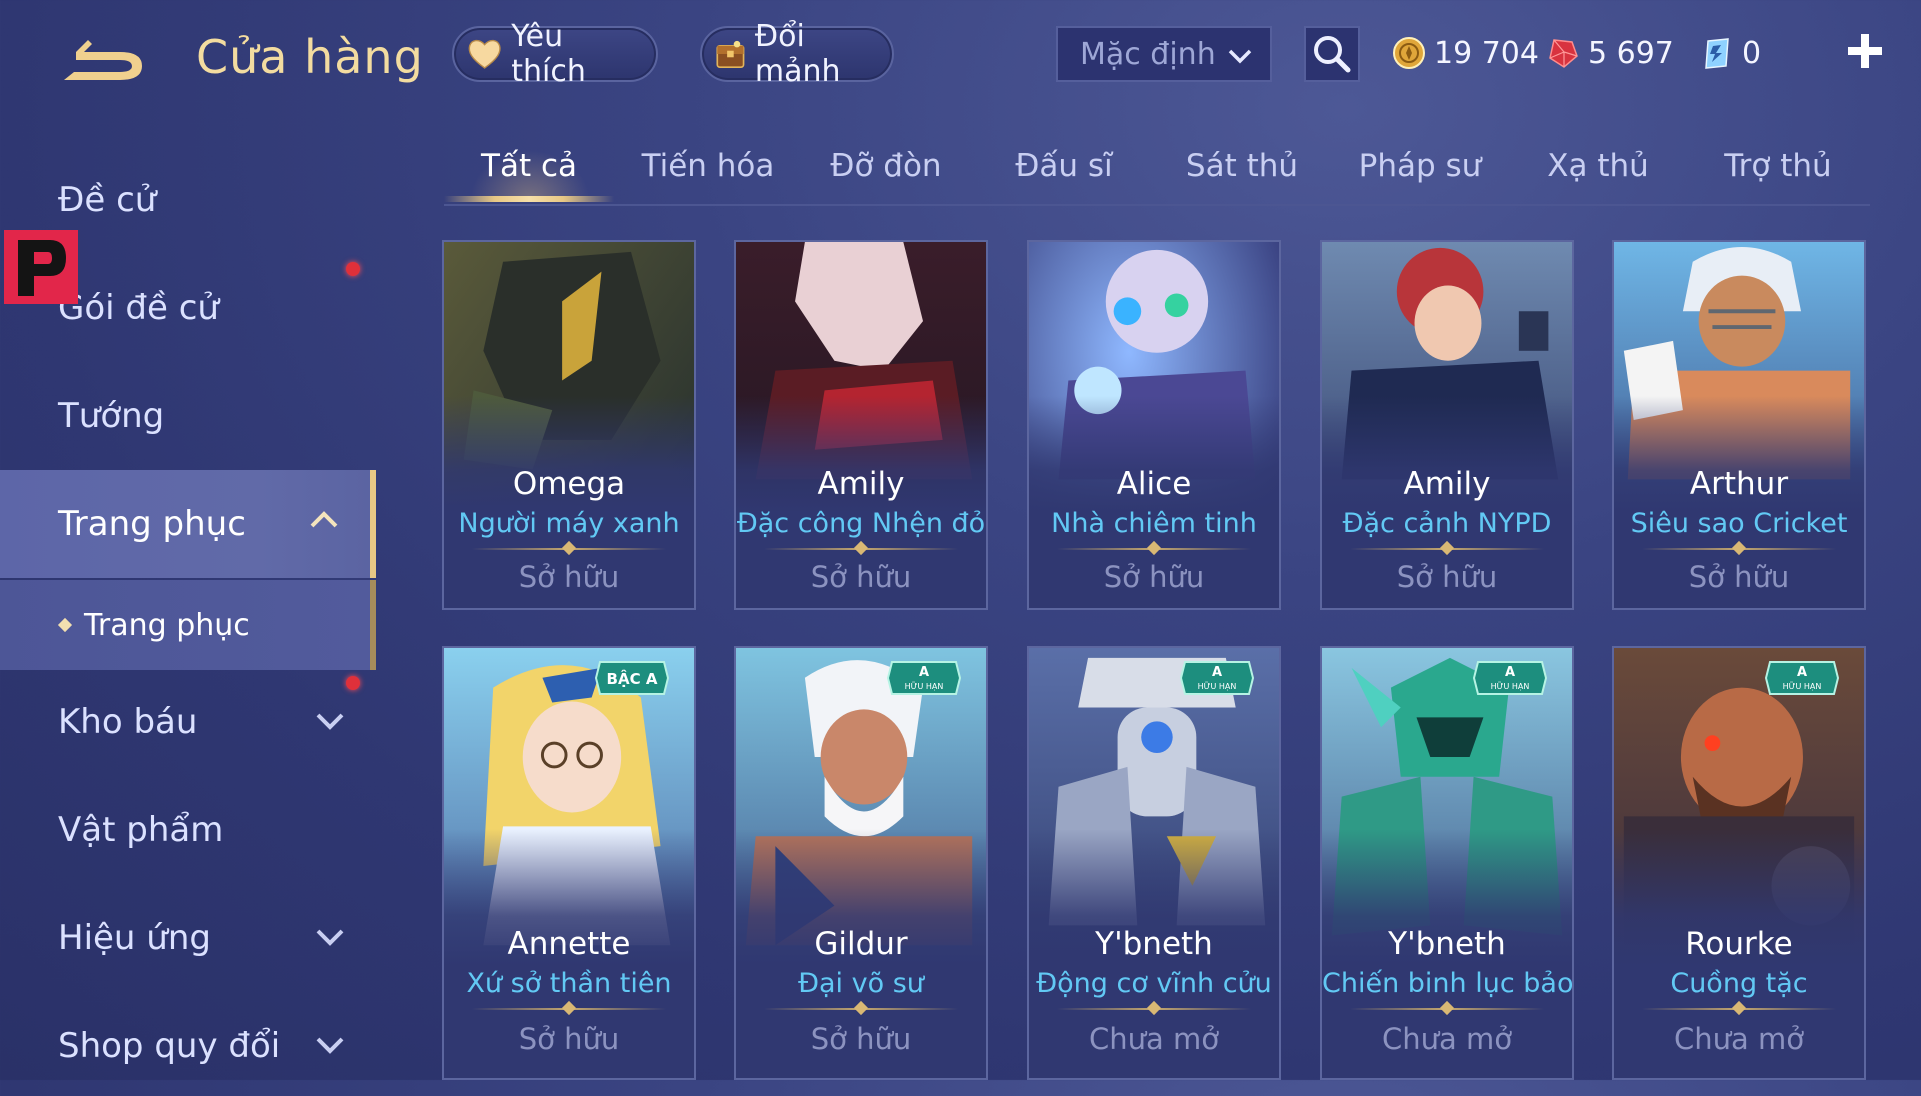 The image size is (1921, 1096). What do you see at coordinates (1063, 166) in the screenshot?
I see `tab-fighter: Đấu sĩ` at bounding box center [1063, 166].